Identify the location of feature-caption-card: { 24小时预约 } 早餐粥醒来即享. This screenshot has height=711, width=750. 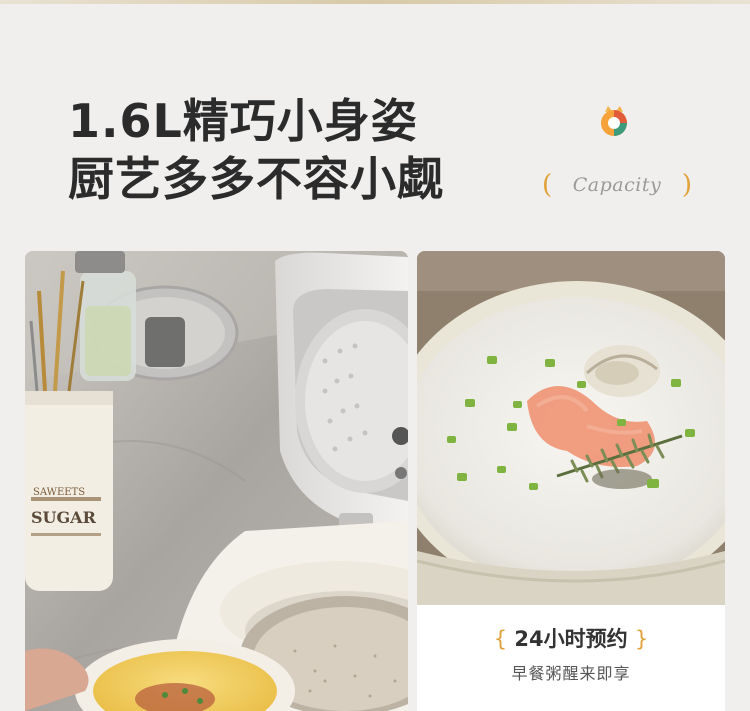
(571, 658).